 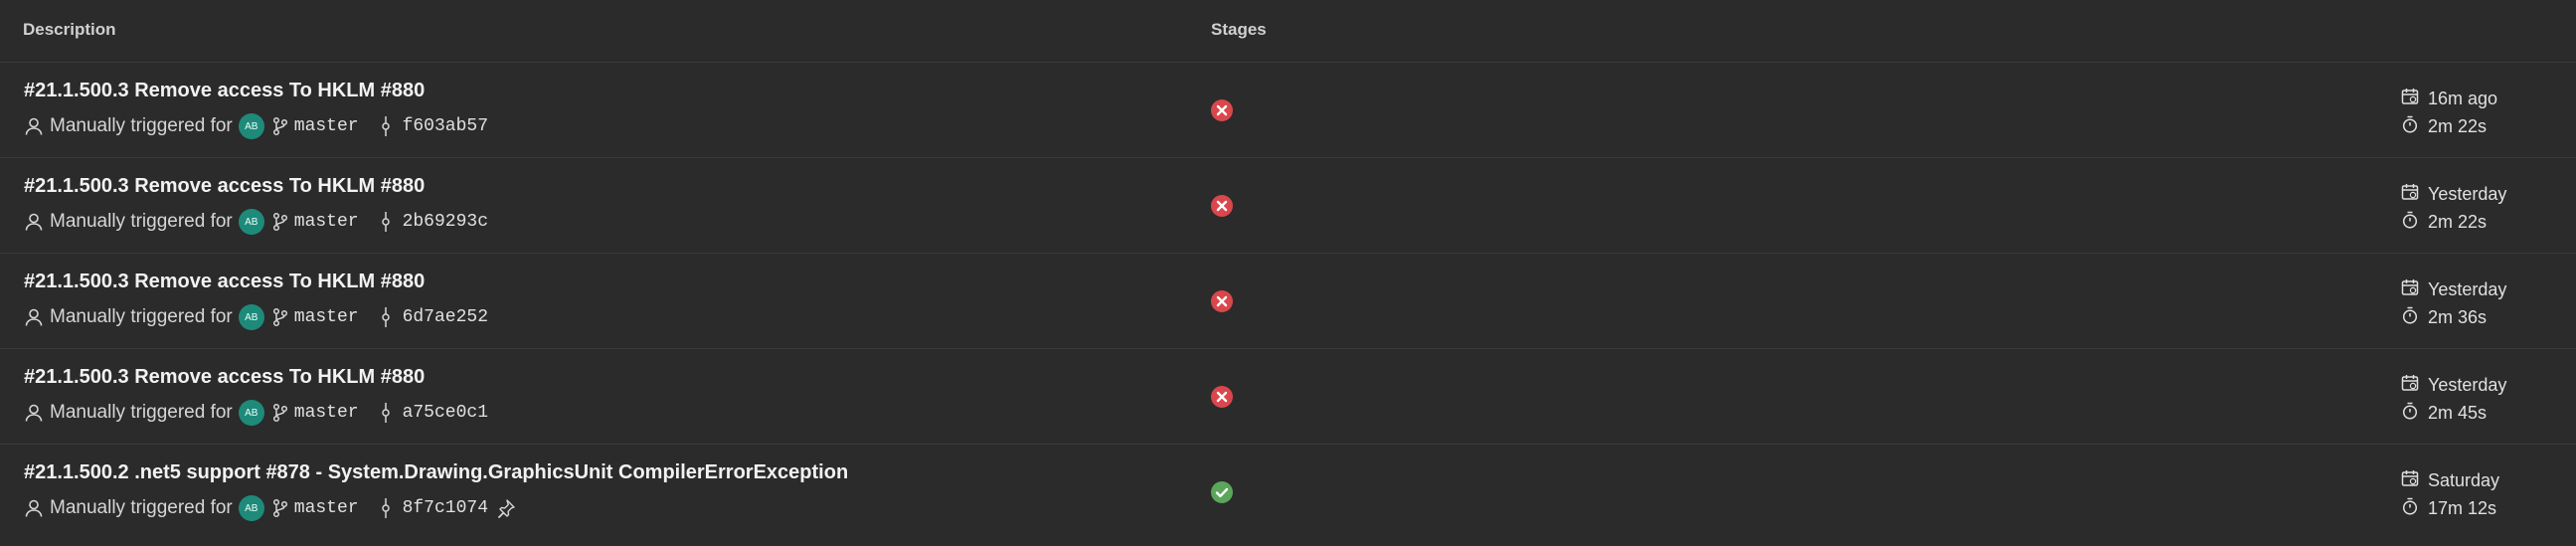 I want to click on run-timing: 16m ago 2m 22s, so click(x=2449, y=112).